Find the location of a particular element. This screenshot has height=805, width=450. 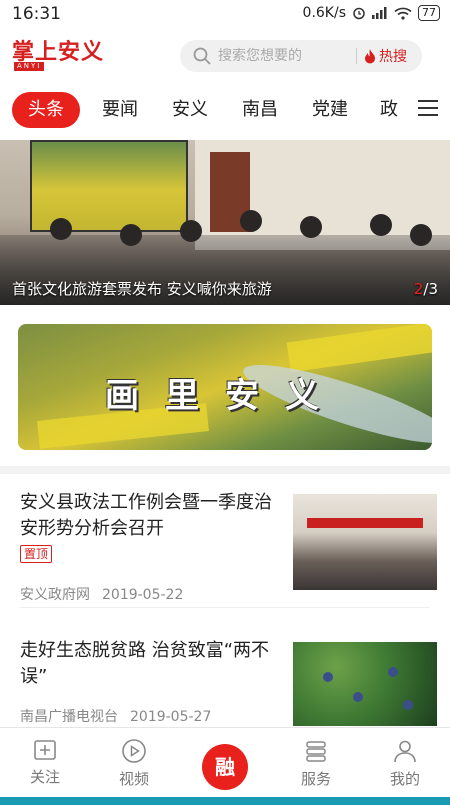

battery-icon: 77 is located at coordinates (429, 13).